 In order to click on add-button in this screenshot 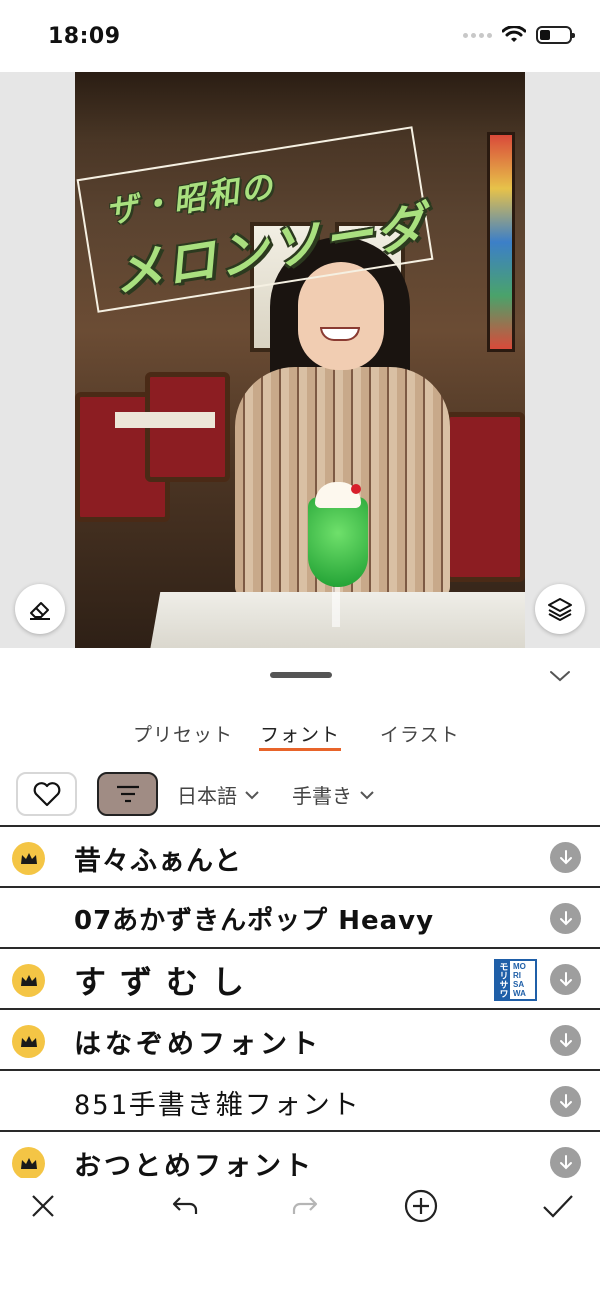, I will do `click(421, 1206)`.